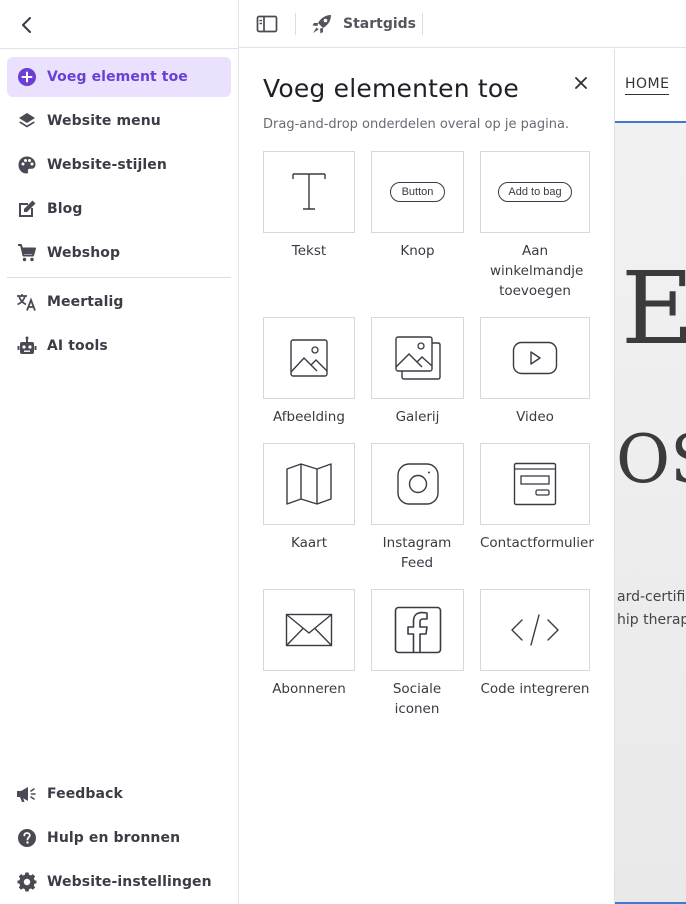  I want to click on chevron-left-icon, so click(26, 25).